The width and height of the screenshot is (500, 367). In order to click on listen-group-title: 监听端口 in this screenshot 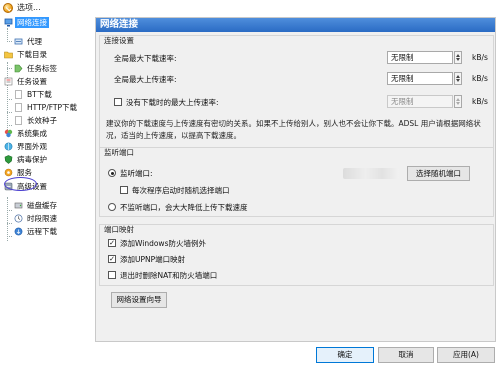, I will do `click(119, 152)`.